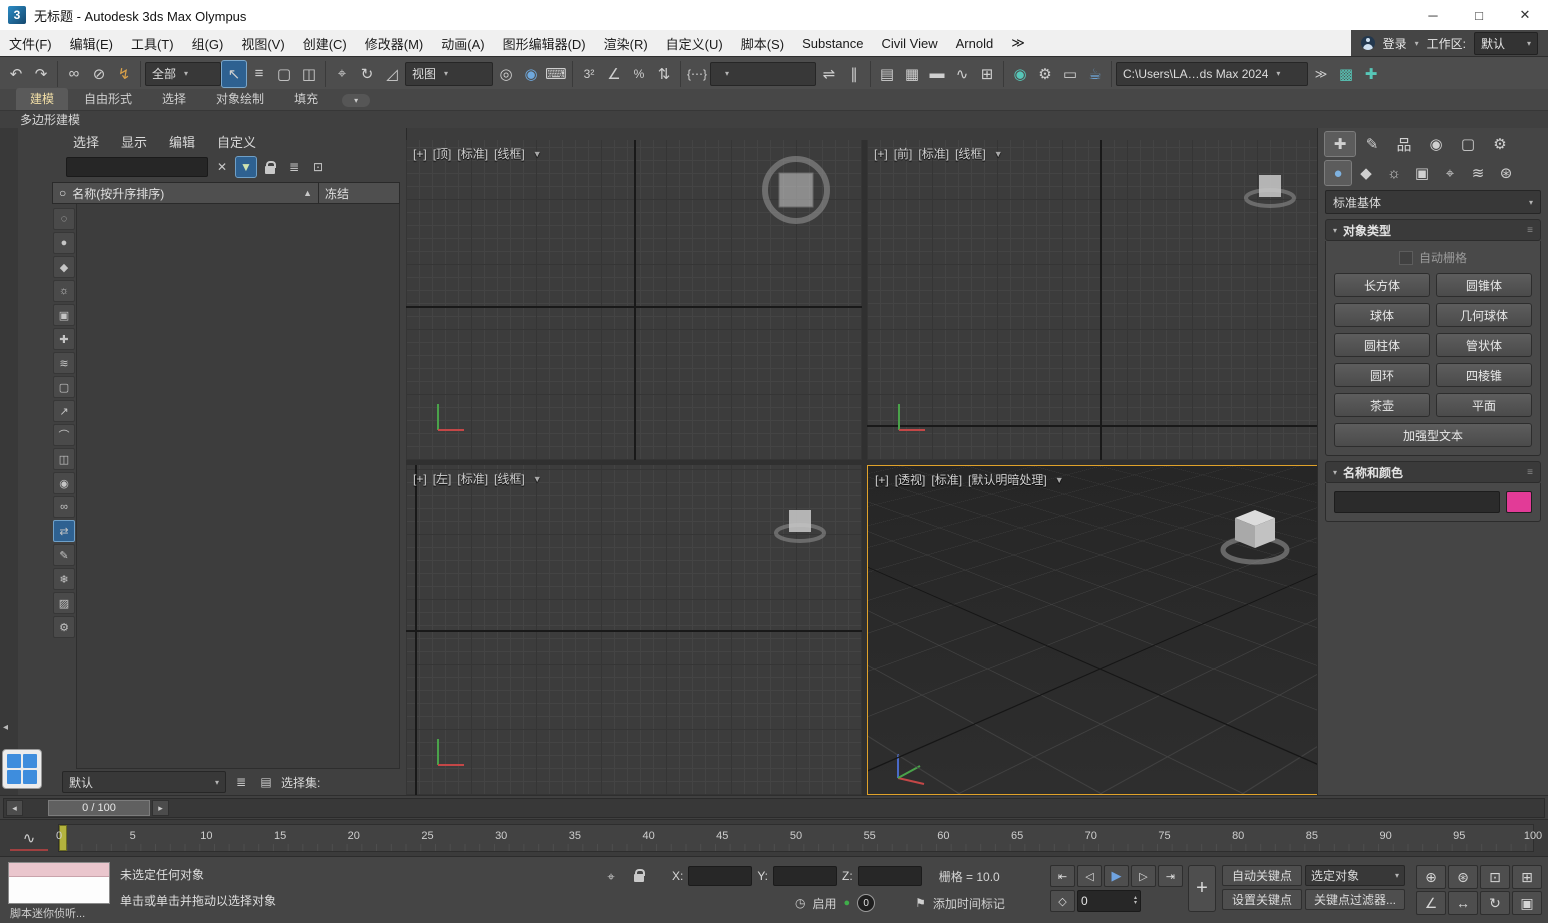 The image size is (1548, 923). What do you see at coordinates (1262, 875) in the screenshot?
I see `auto-key-button: 自动关键点` at bounding box center [1262, 875].